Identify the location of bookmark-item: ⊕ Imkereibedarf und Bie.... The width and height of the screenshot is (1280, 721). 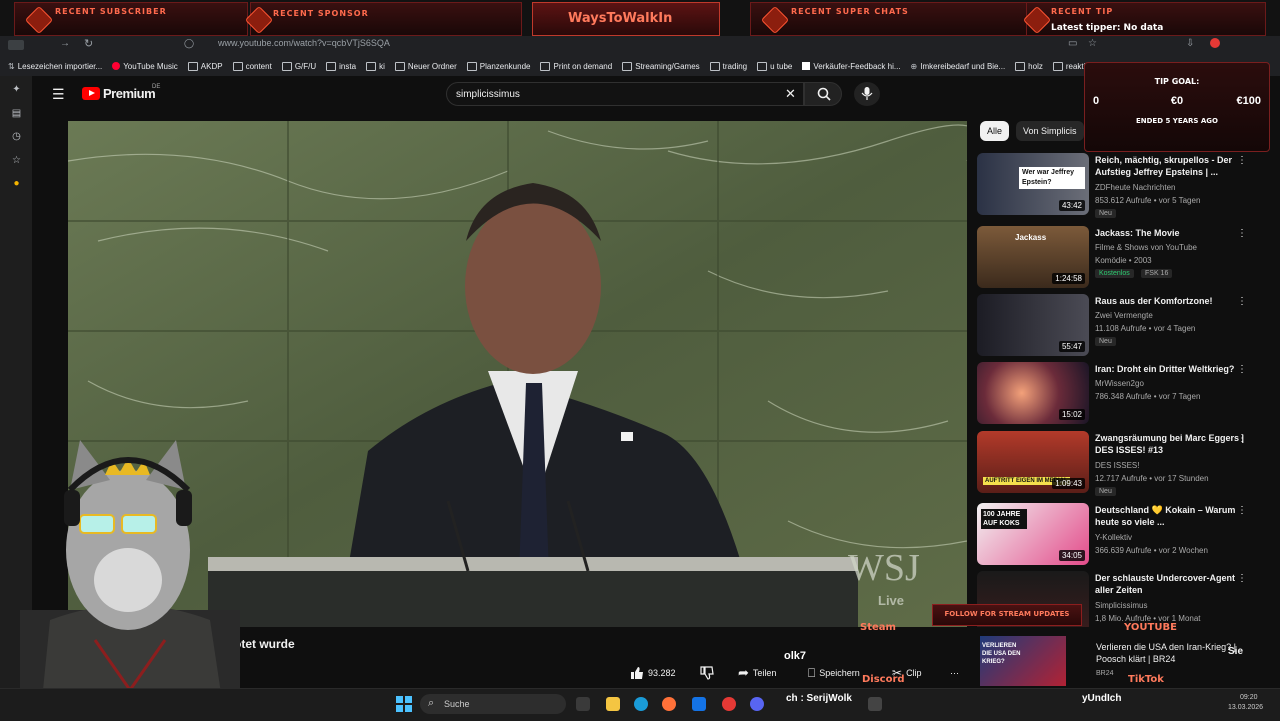
(958, 66).